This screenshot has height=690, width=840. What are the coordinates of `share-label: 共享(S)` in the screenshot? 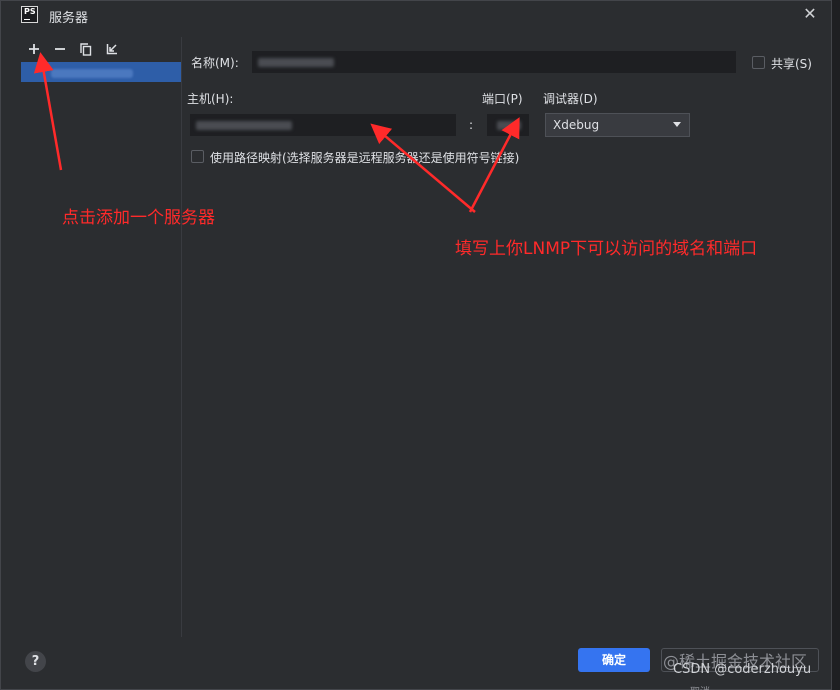 It's located at (791, 64).